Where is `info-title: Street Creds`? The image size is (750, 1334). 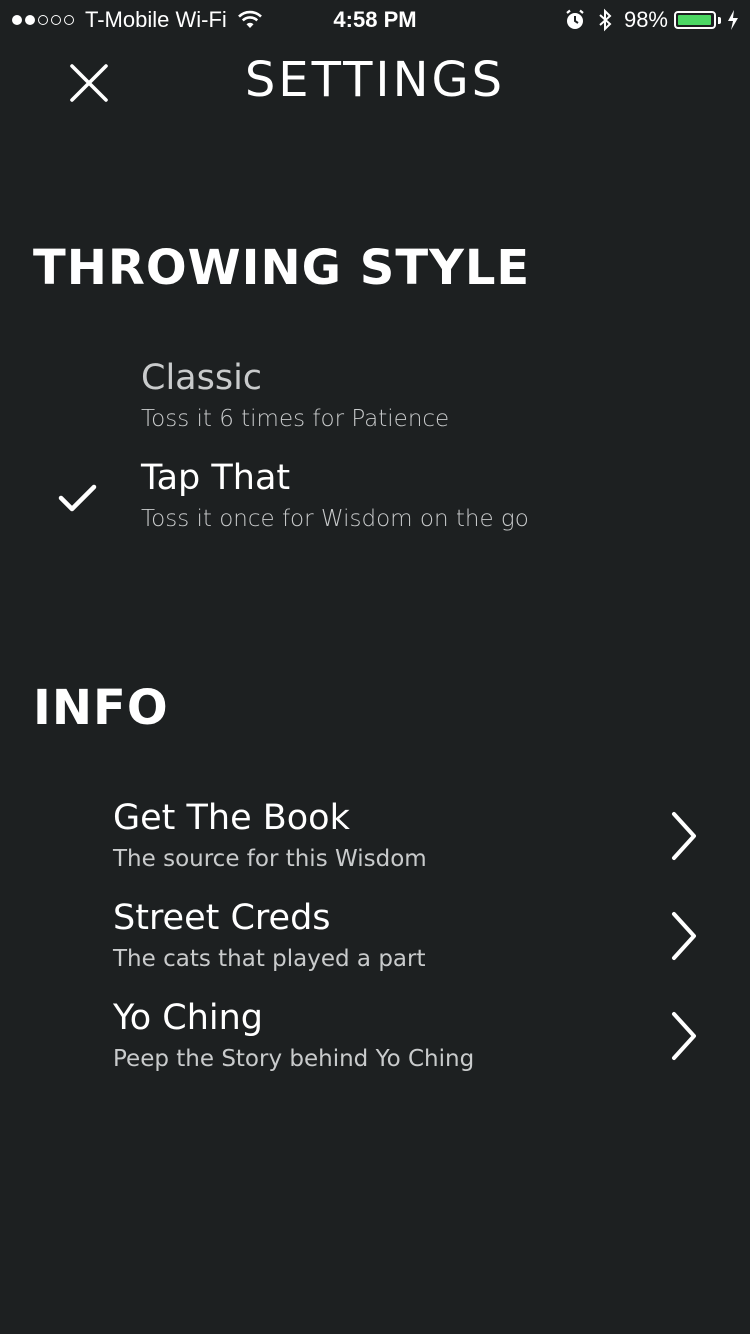
info-title: Street Creds is located at coordinates (222, 918).